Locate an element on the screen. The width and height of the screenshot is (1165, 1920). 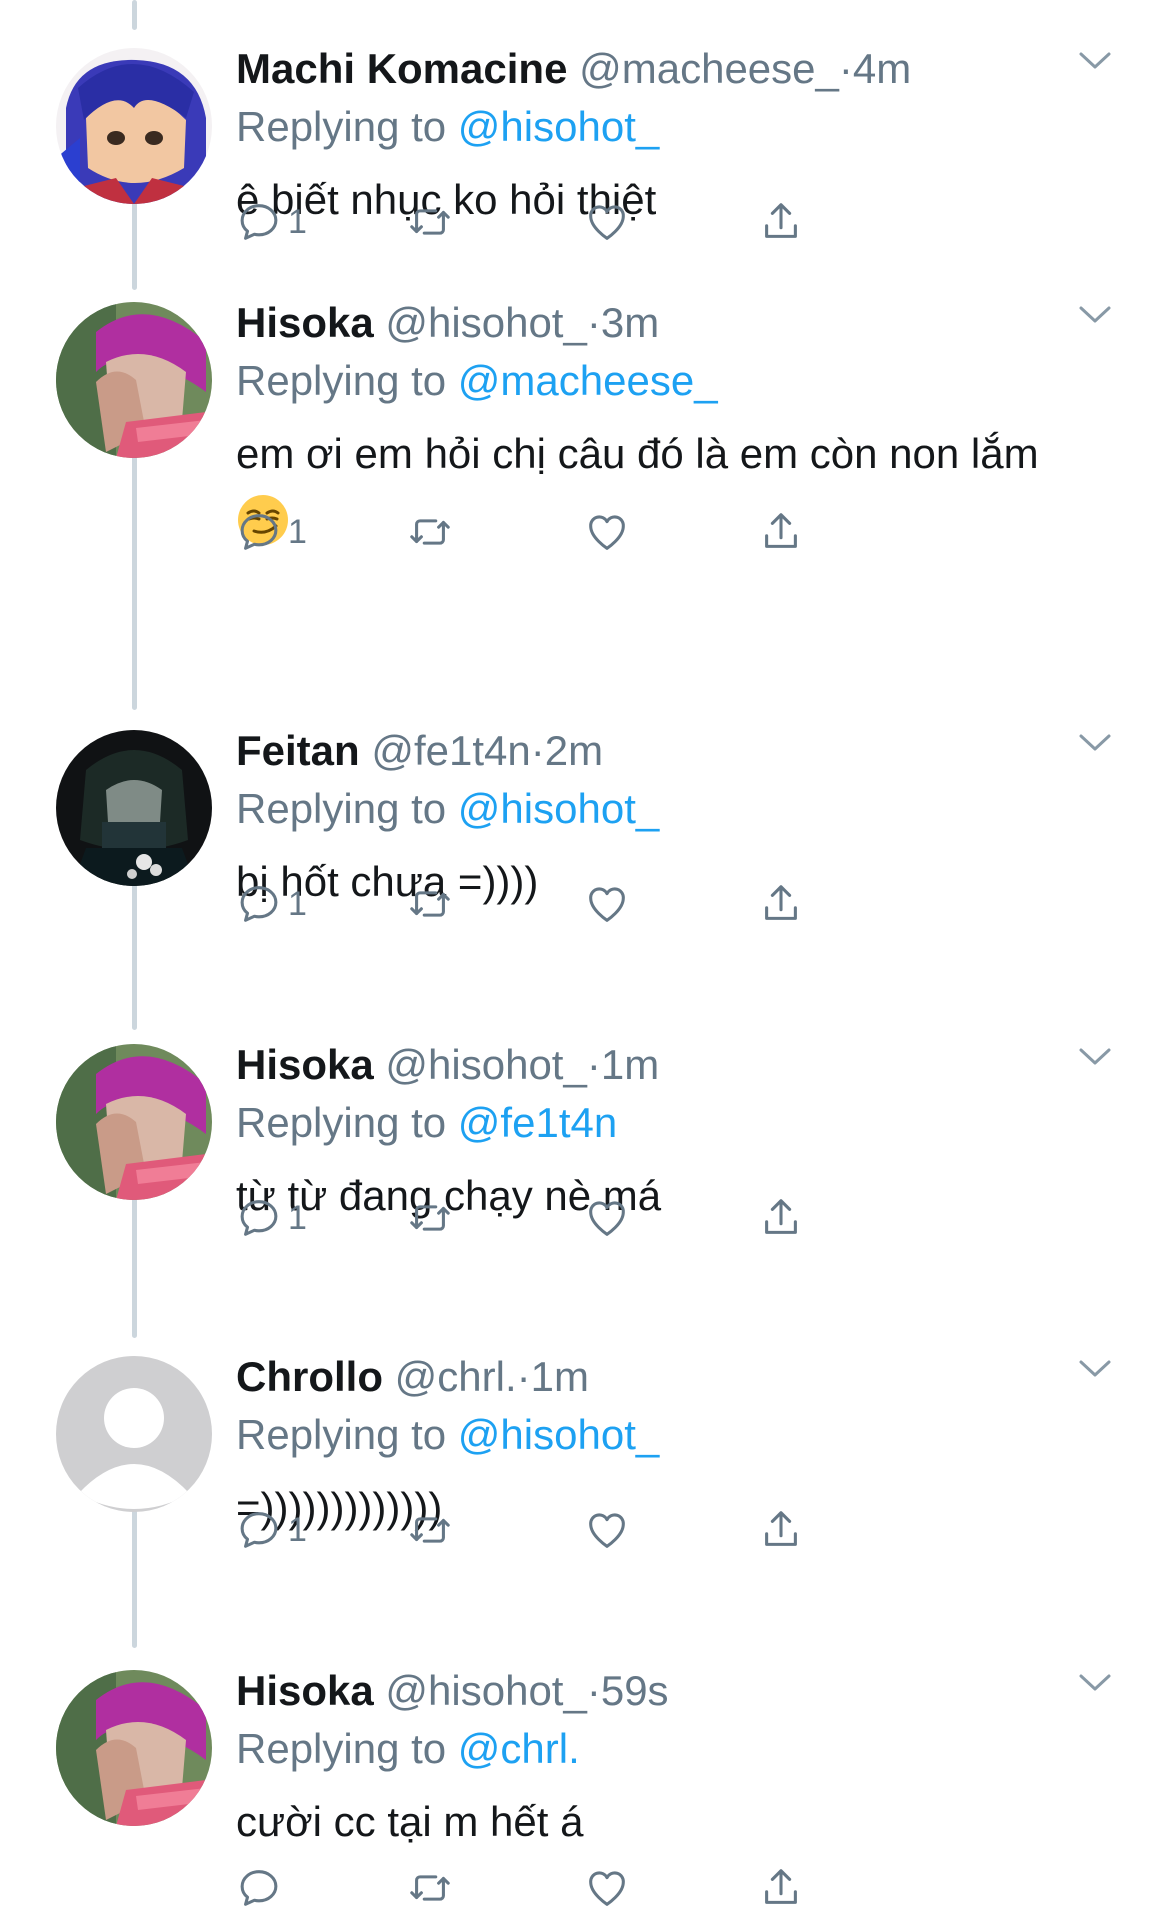
timestamp: 2m is located at coordinates (574, 750).